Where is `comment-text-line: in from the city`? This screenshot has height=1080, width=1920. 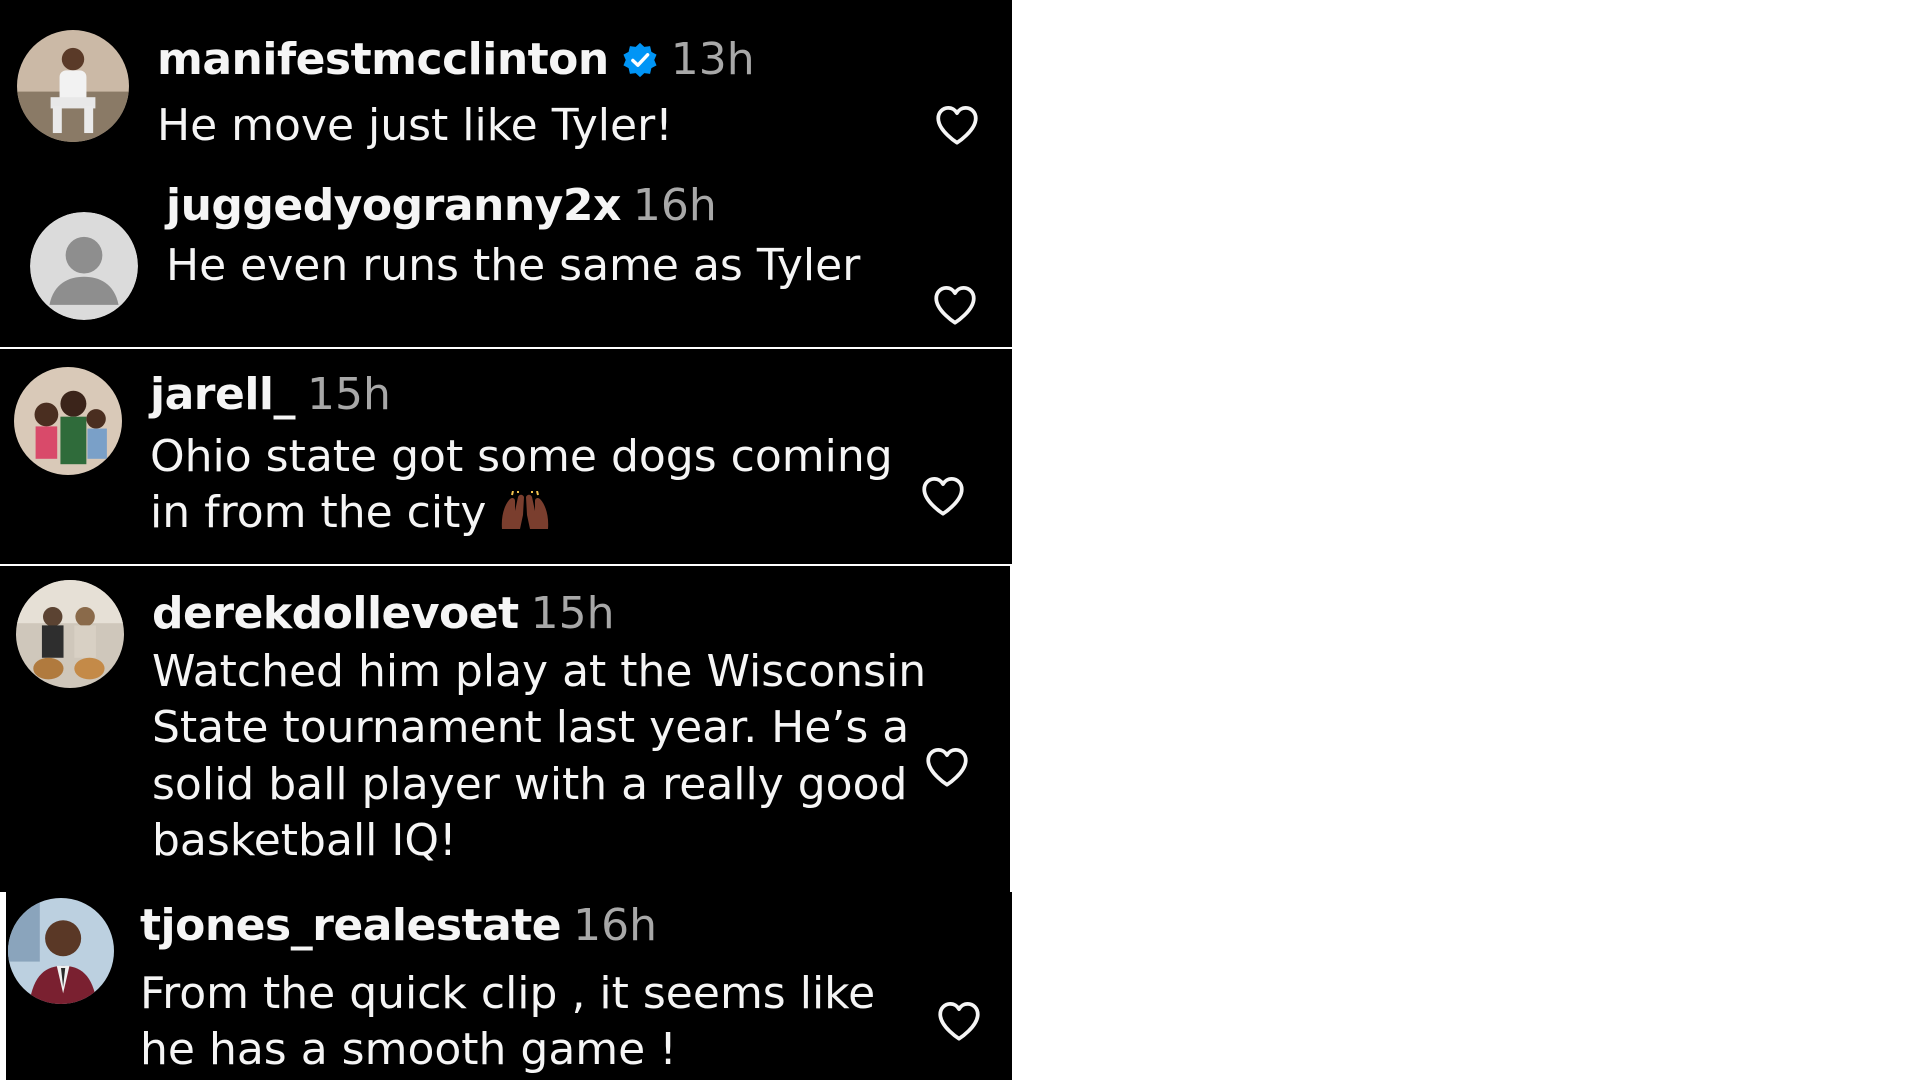
comment-text-line: in from the city is located at coordinates (521, 513).